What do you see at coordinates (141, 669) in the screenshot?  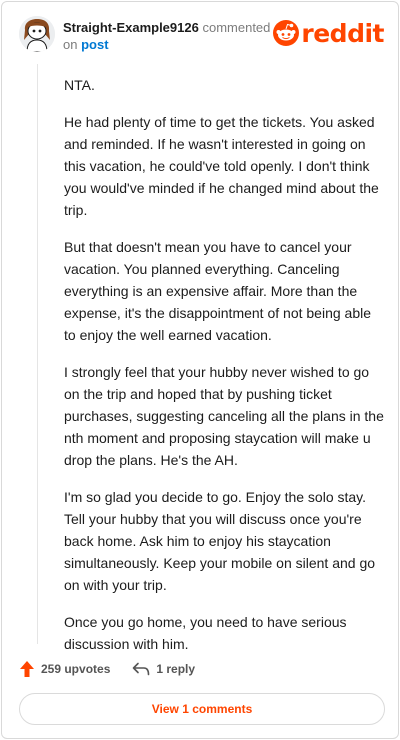 I see `reply-arrow-icon` at bounding box center [141, 669].